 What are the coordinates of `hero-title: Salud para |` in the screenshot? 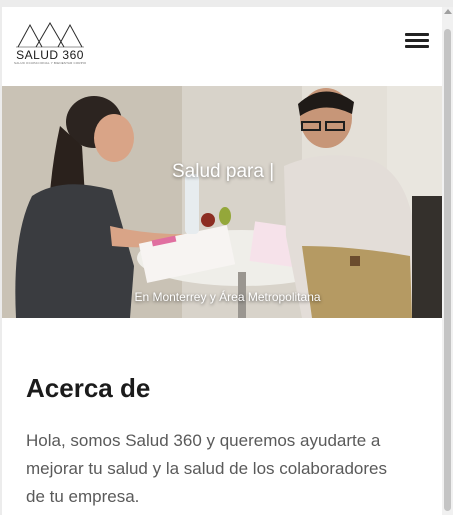 It's located at (223, 172).